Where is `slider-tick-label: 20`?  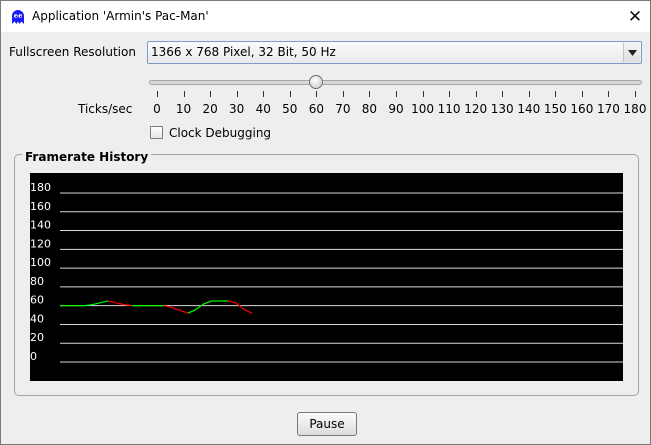
slider-tick-label: 20 is located at coordinates (210, 109).